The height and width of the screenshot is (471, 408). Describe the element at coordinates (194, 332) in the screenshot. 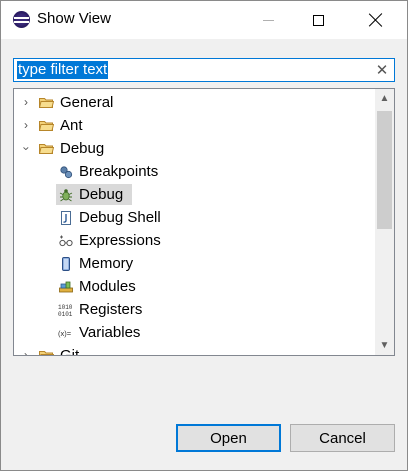

I see `tree-item-variables: (x)= Variables` at that location.